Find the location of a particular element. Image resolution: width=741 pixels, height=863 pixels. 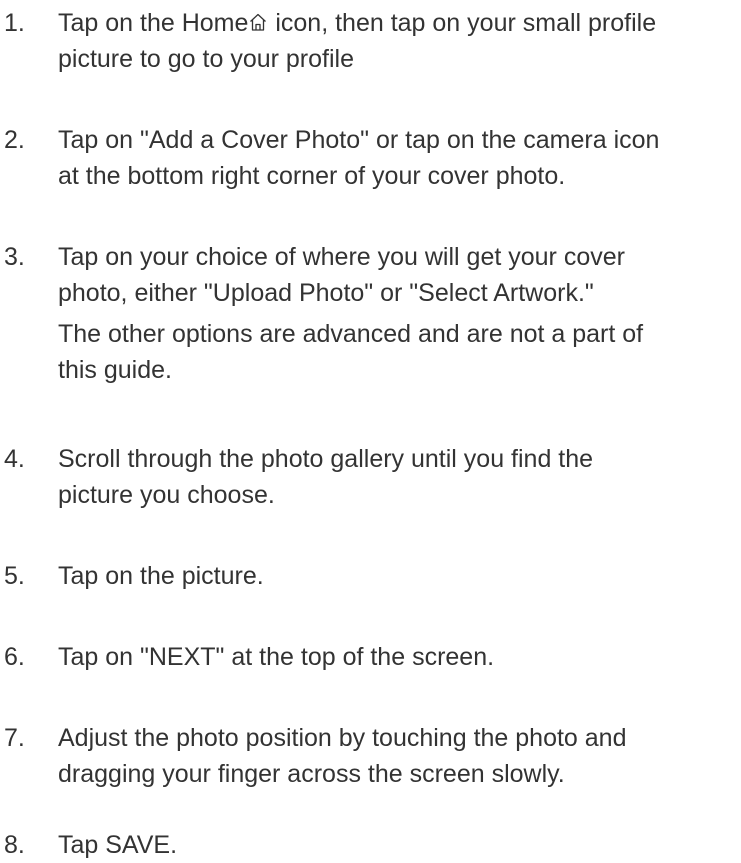

step-number: 7. is located at coordinates (14, 738).